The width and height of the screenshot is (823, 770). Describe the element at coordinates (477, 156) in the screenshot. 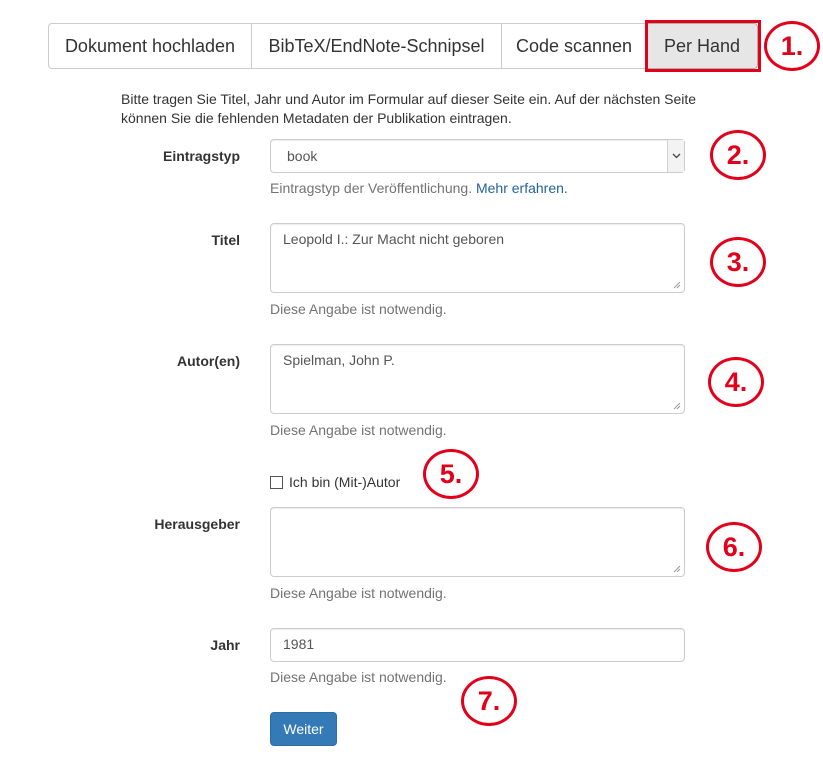

I see `entrytype-select: book` at that location.